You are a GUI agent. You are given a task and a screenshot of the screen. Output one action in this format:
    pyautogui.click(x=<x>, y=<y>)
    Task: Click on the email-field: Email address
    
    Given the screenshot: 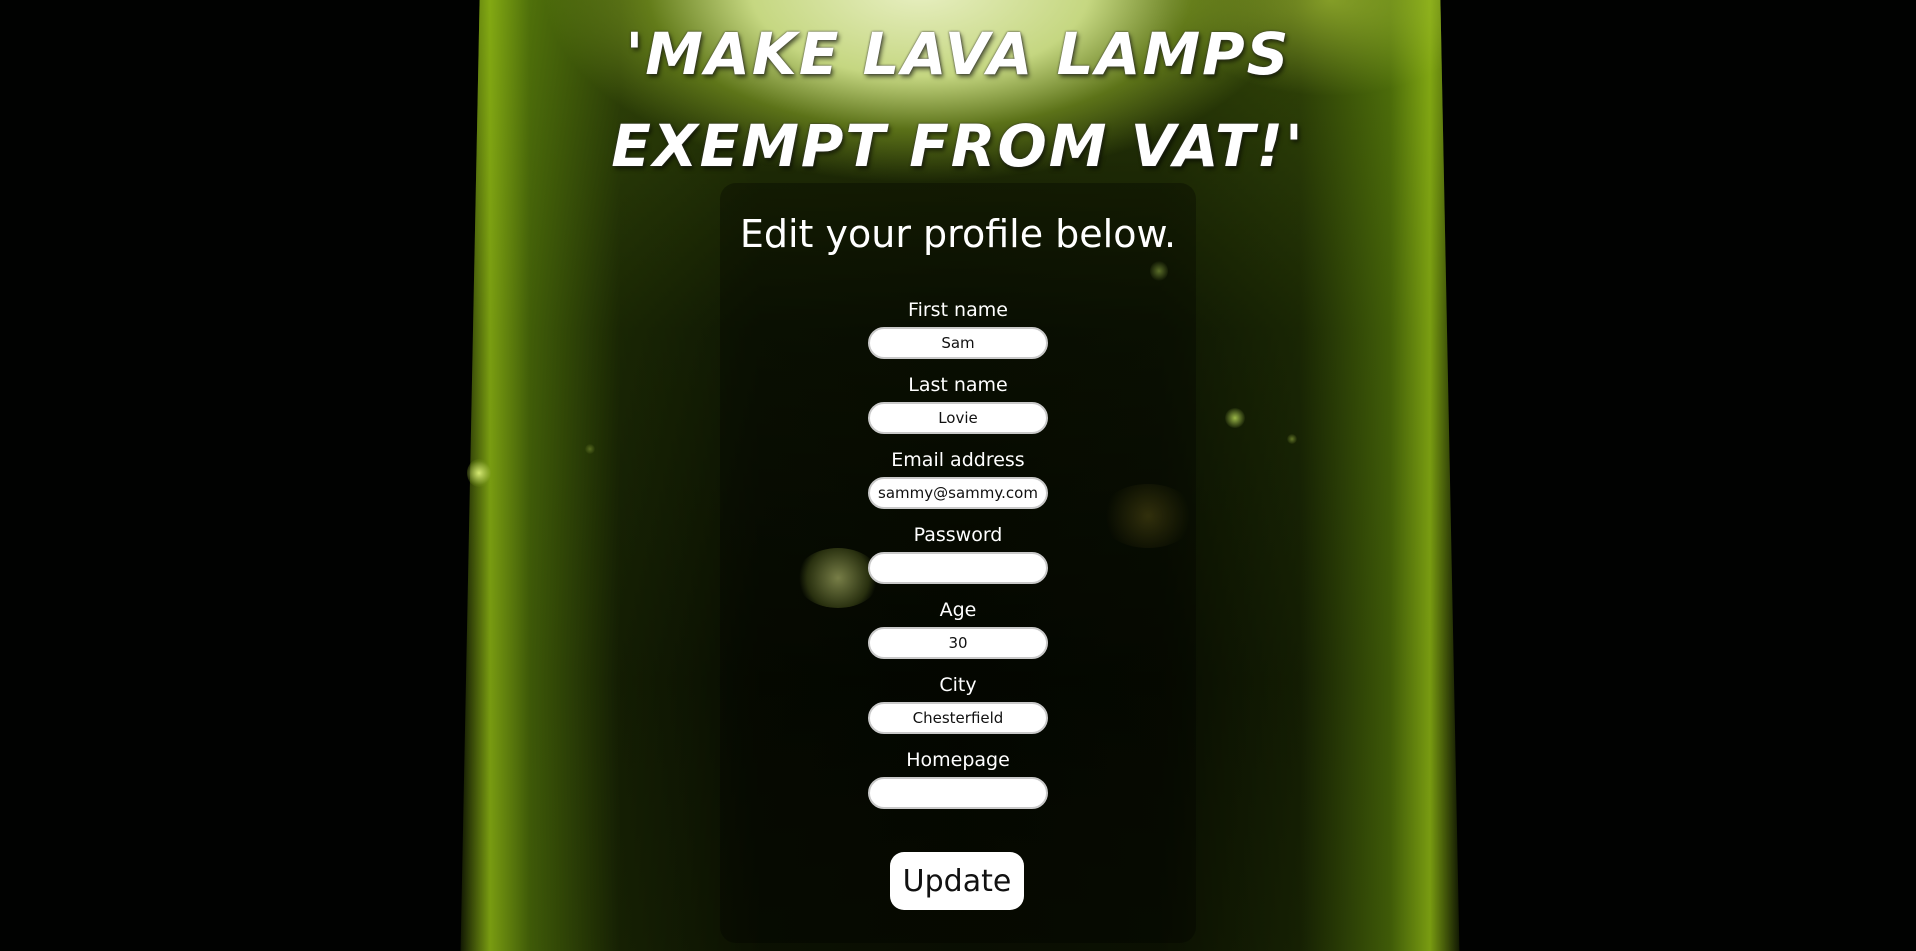 What is the action you would take?
    pyautogui.click(x=958, y=478)
    